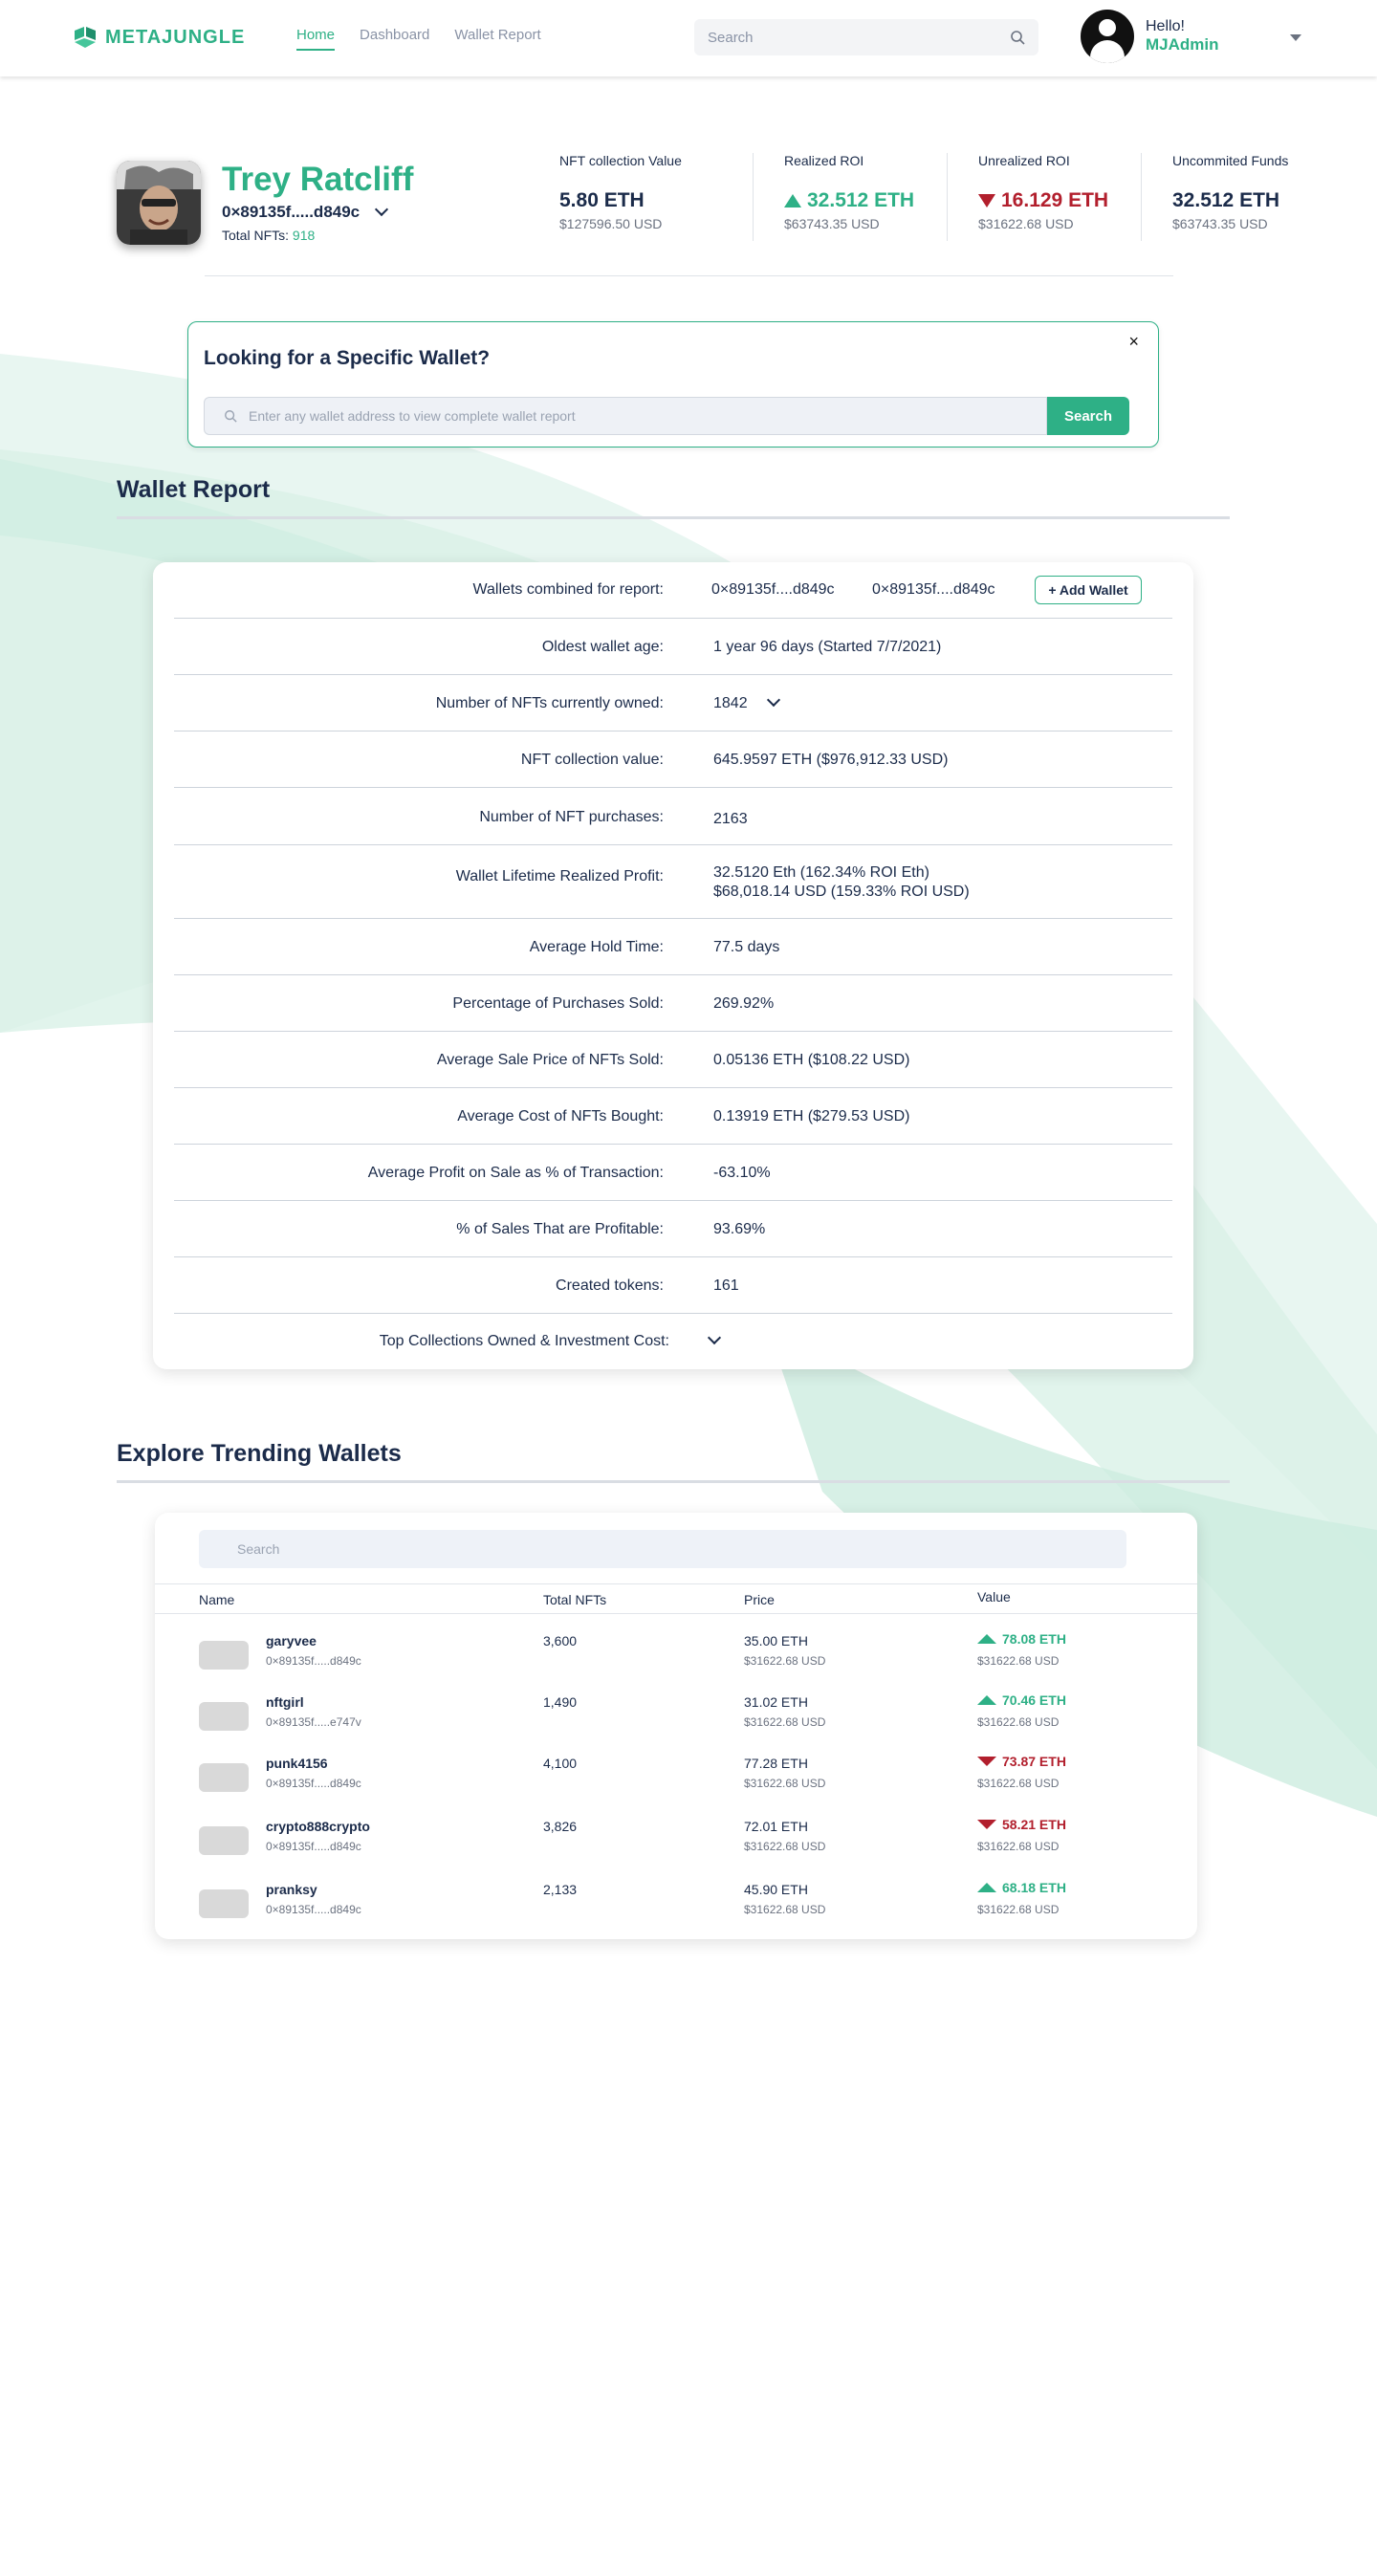  Describe the element at coordinates (746, 702) in the screenshot. I see `nfts-owned-dropdown: 1842` at that location.